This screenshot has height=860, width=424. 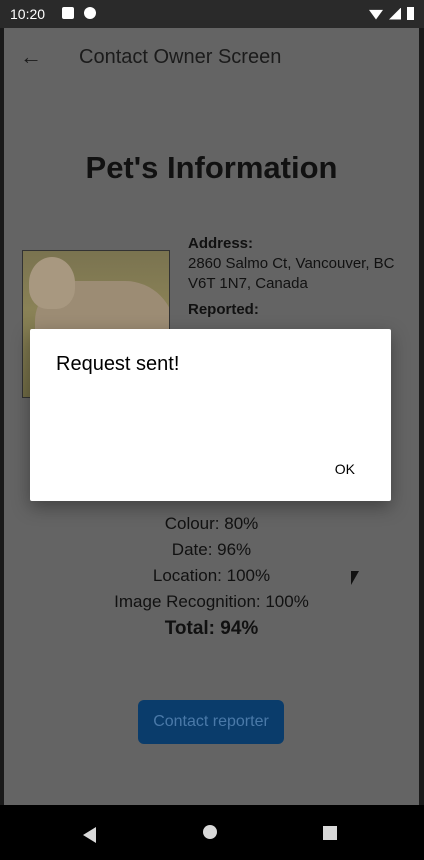 What do you see at coordinates (395, 13) in the screenshot?
I see `cellular-icon` at bounding box center [395, 13].